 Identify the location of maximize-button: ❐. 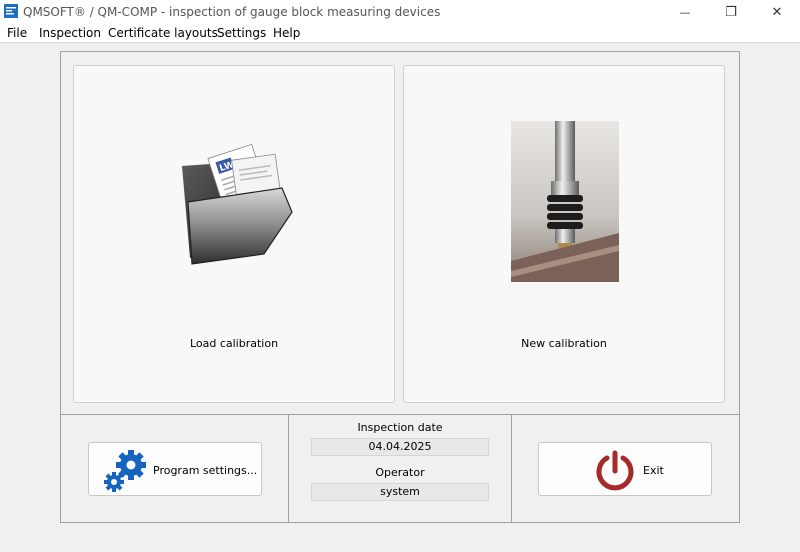
(731, 12).